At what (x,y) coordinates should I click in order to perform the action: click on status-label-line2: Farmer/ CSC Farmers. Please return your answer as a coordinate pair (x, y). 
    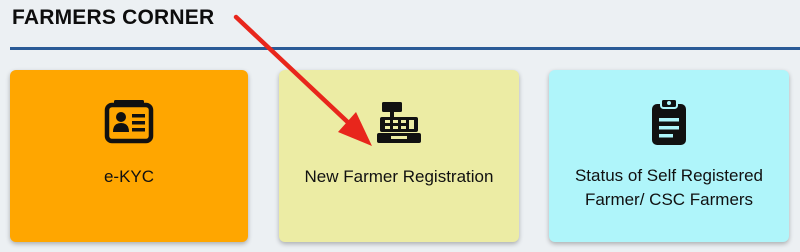
    Looking at the image, I should click on (669, 199).